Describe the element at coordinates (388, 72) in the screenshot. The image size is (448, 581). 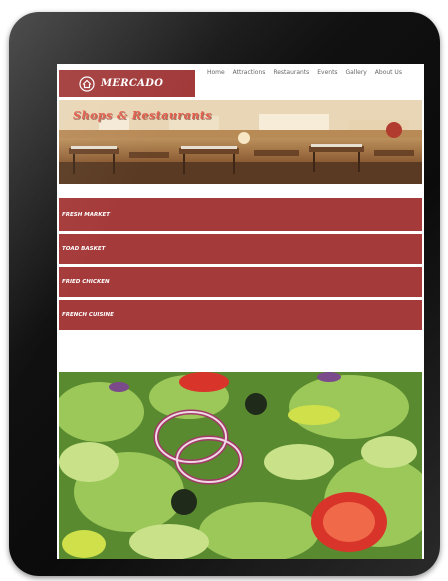
I see `nav-about: About Us` at that location.